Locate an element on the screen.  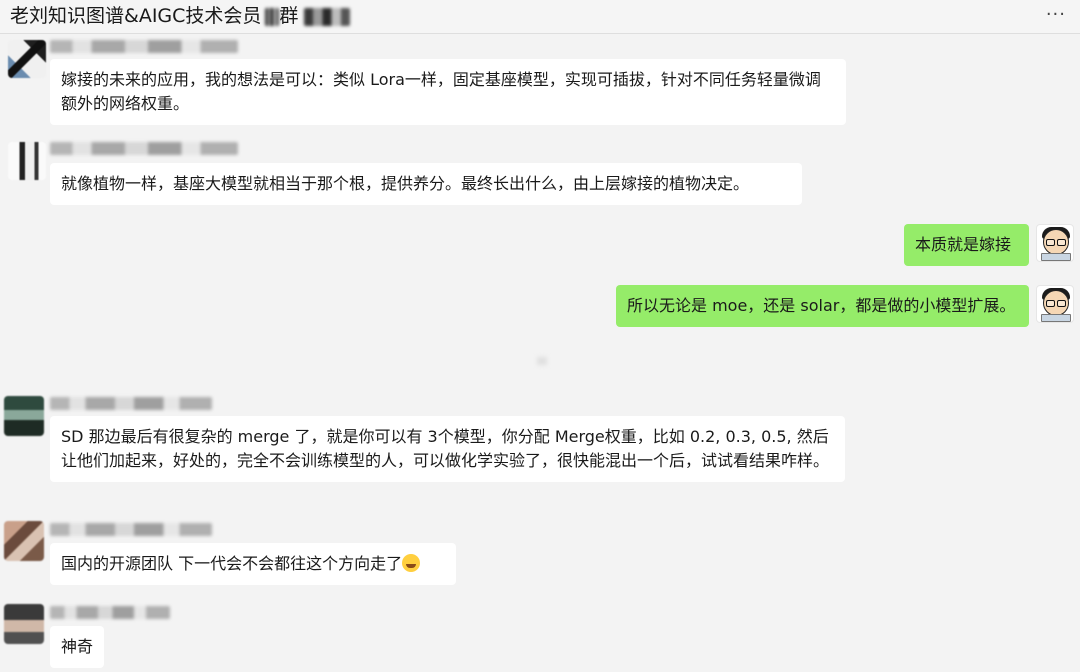
more-horizontal-icon: ··· is located at coordinates (1056, 14).